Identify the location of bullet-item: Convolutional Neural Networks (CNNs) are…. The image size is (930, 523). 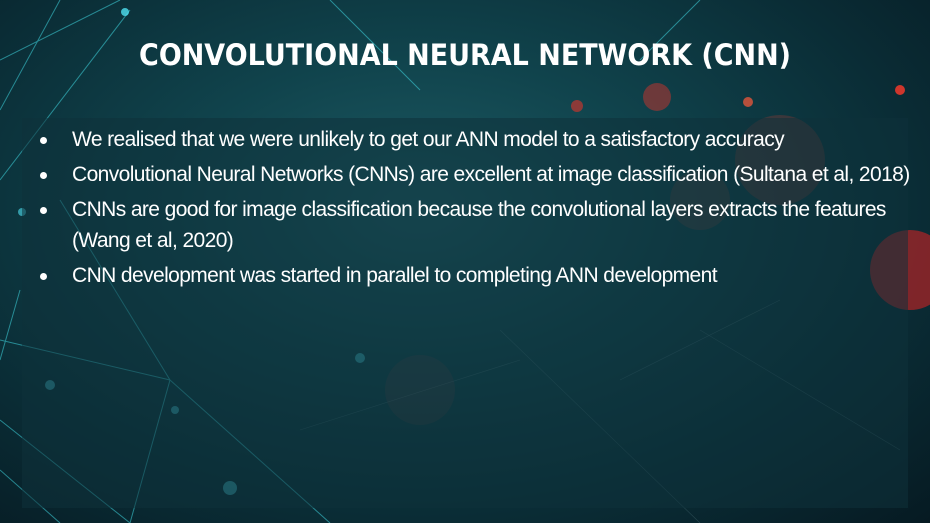
(470, 174).